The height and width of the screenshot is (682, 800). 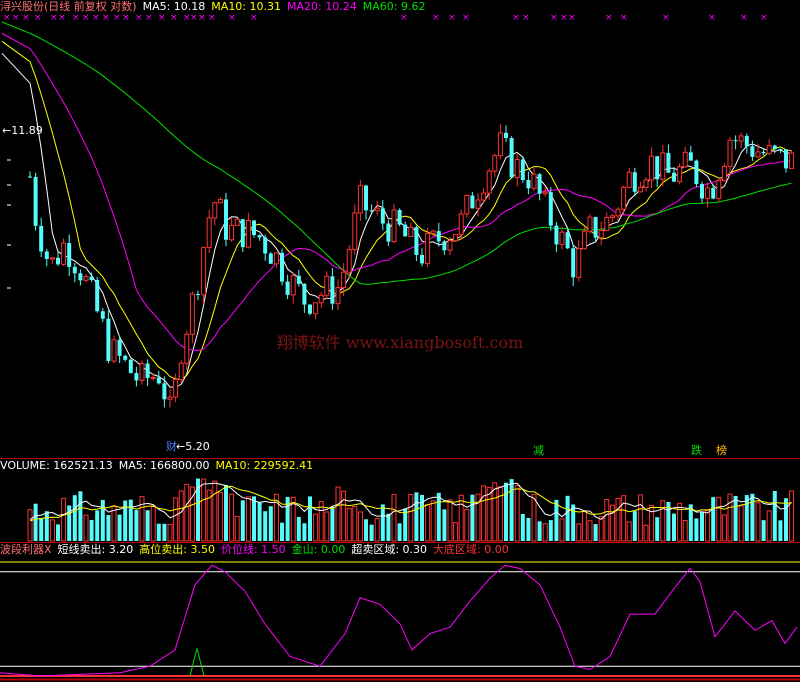 I want to click on ma5-value: MA5: 10.18, so click(x=174, y=6).